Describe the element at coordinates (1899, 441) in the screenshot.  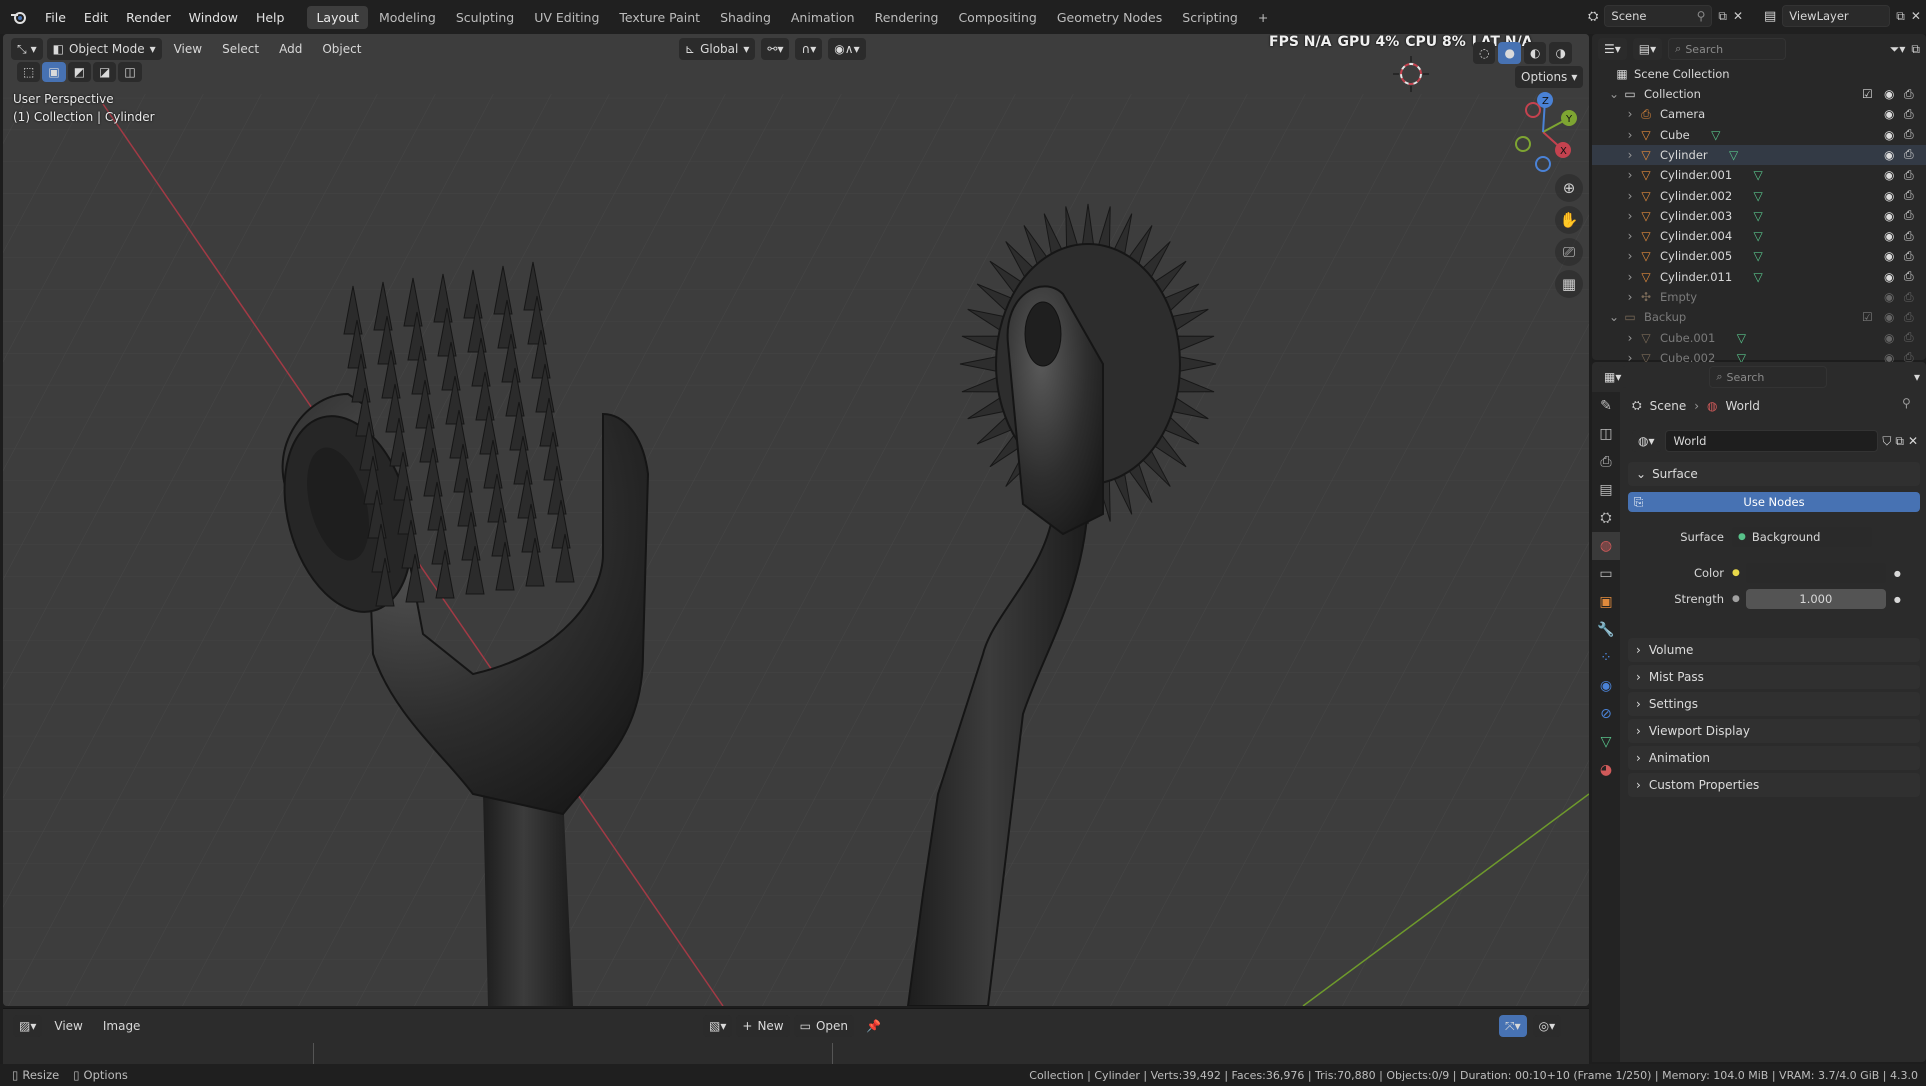
I see `duplicate-icon: ⧉` at that location.